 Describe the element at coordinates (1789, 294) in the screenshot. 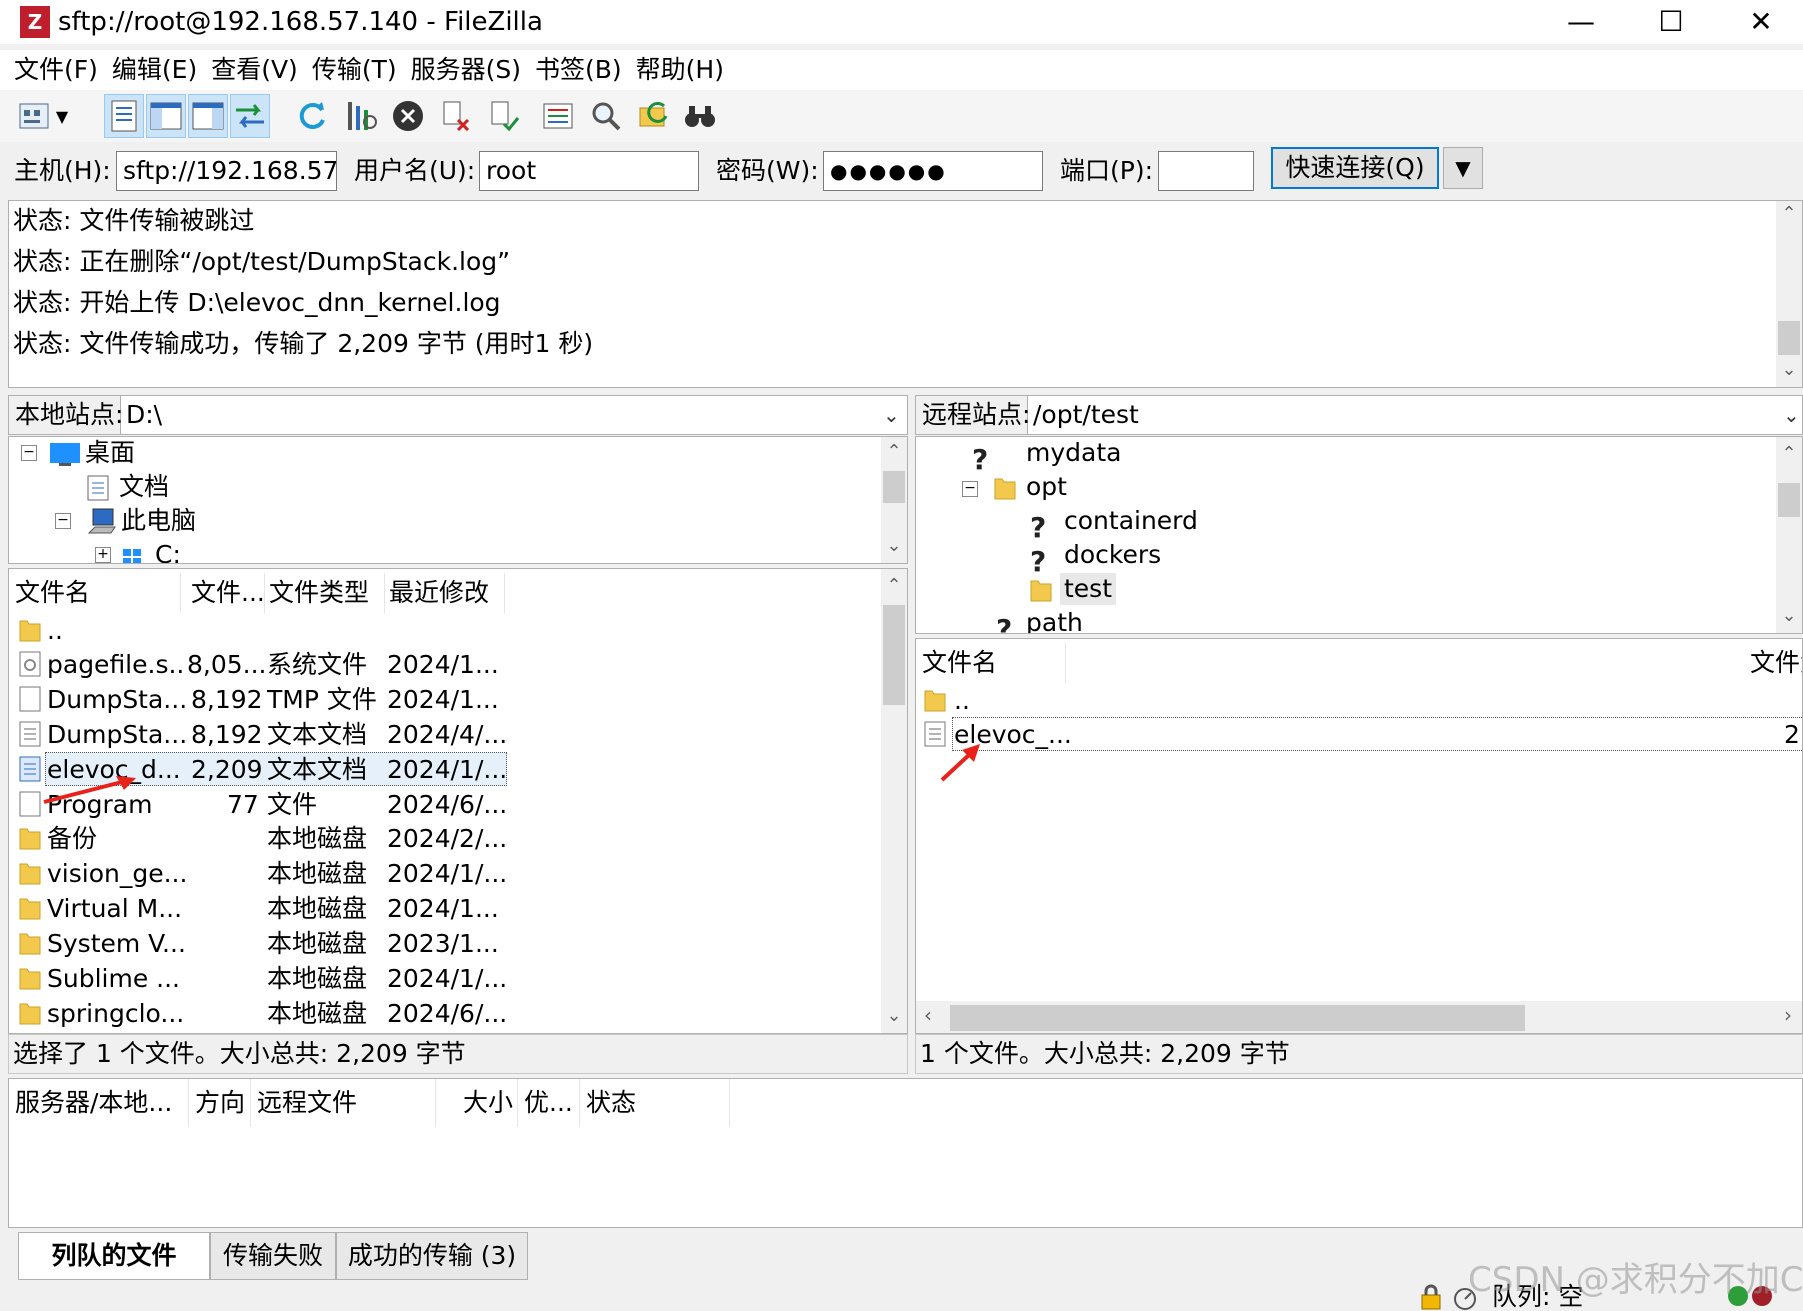

I see `log-scrollbar: ⌃ ⌄` at that location.